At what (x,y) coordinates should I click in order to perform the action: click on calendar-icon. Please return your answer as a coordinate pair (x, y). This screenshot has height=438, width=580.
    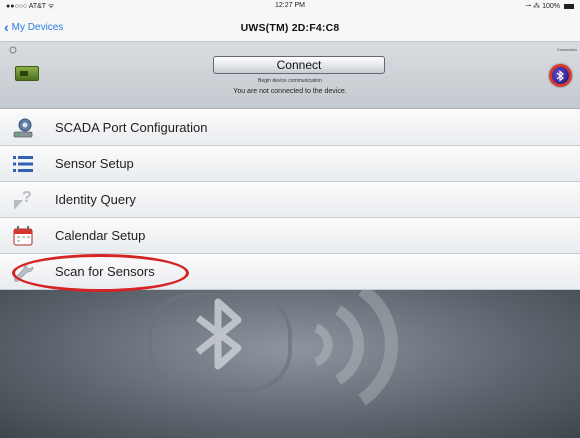
    Looking at the image, I should click on (23, 236).